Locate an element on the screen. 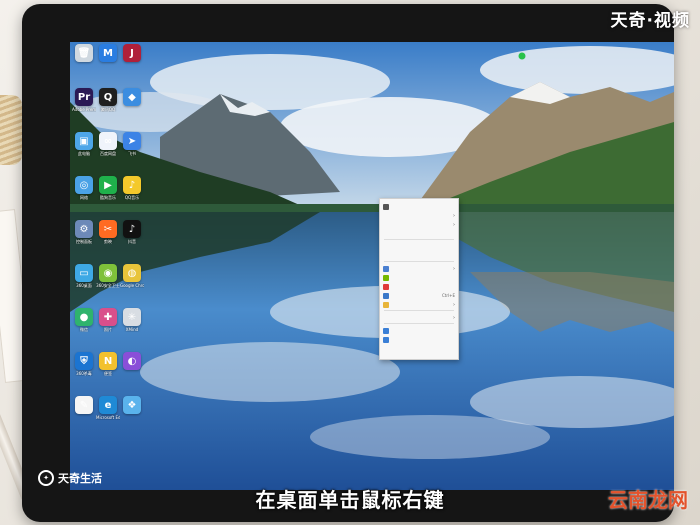 The image size is (700, 525). desktop-icon-douyin: ♪ 抖音 is located at coordinates (132, 232).